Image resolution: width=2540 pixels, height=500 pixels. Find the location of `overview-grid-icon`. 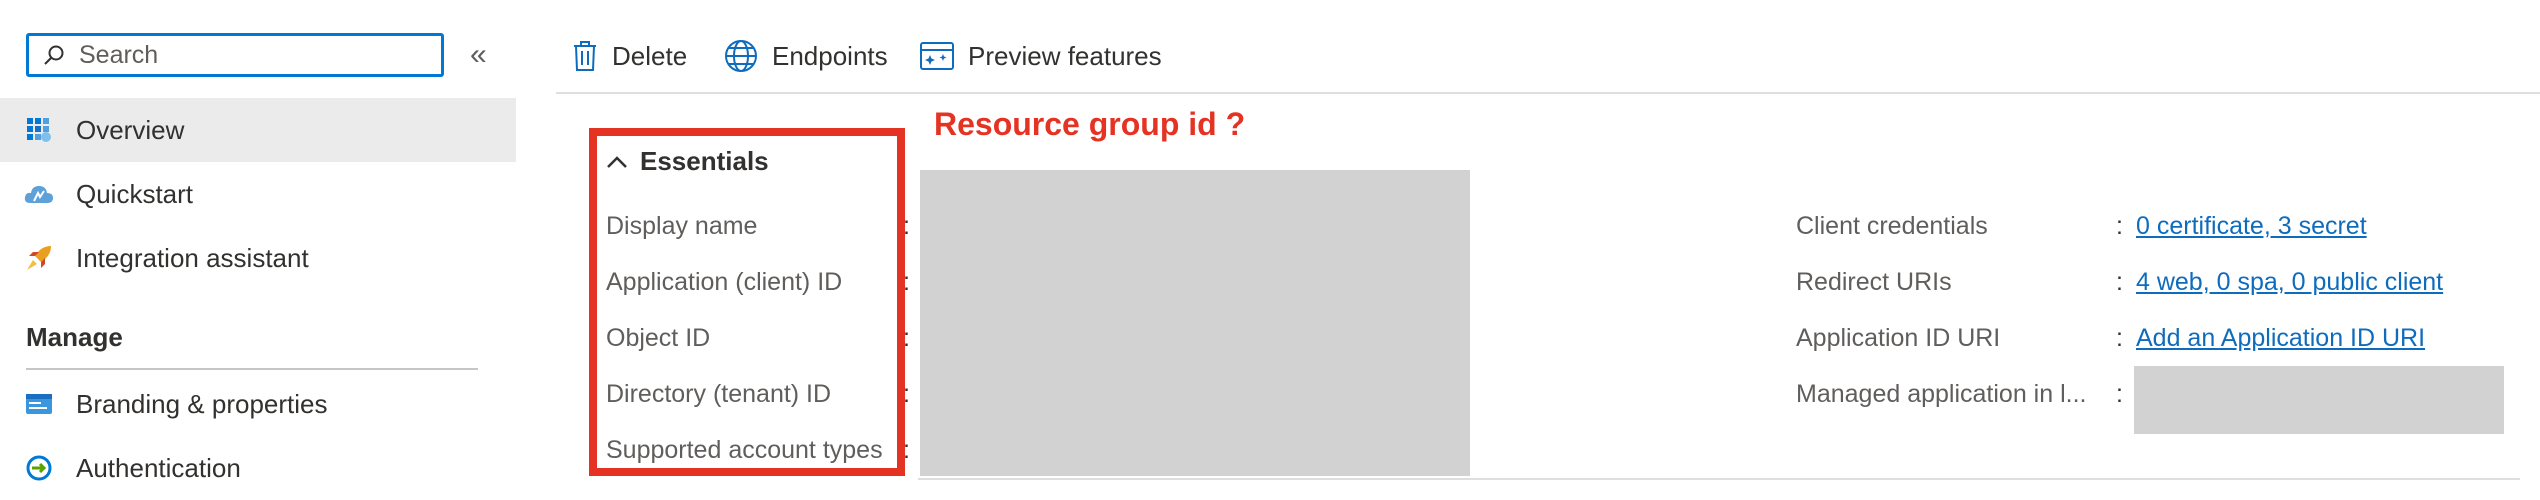

overview-grid-icon is located at coordinates (39, 130).